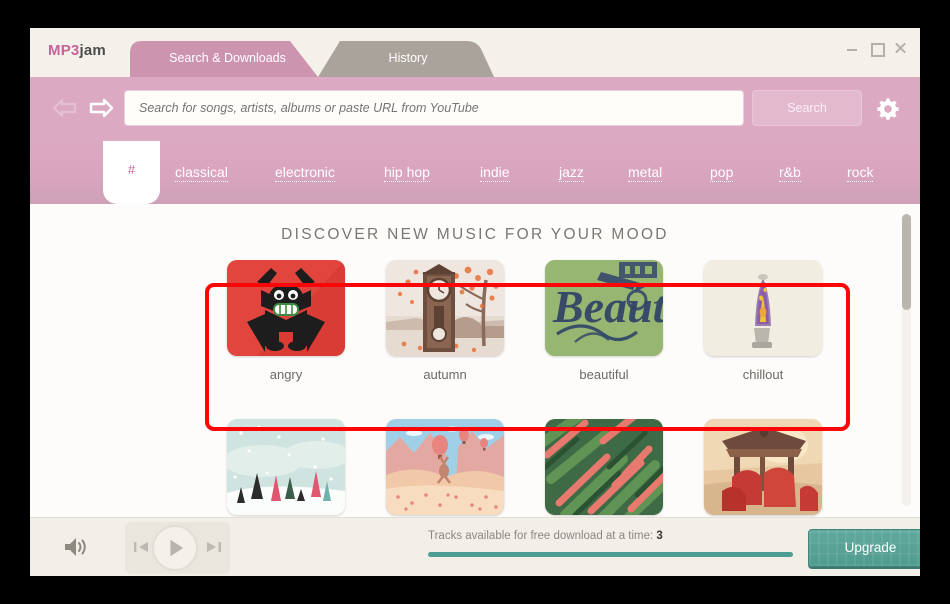 The image size is (950, 604). Describe the element at coordinates (92, 50) in the screenshot. I see `logo-suffix: jam` at that location.